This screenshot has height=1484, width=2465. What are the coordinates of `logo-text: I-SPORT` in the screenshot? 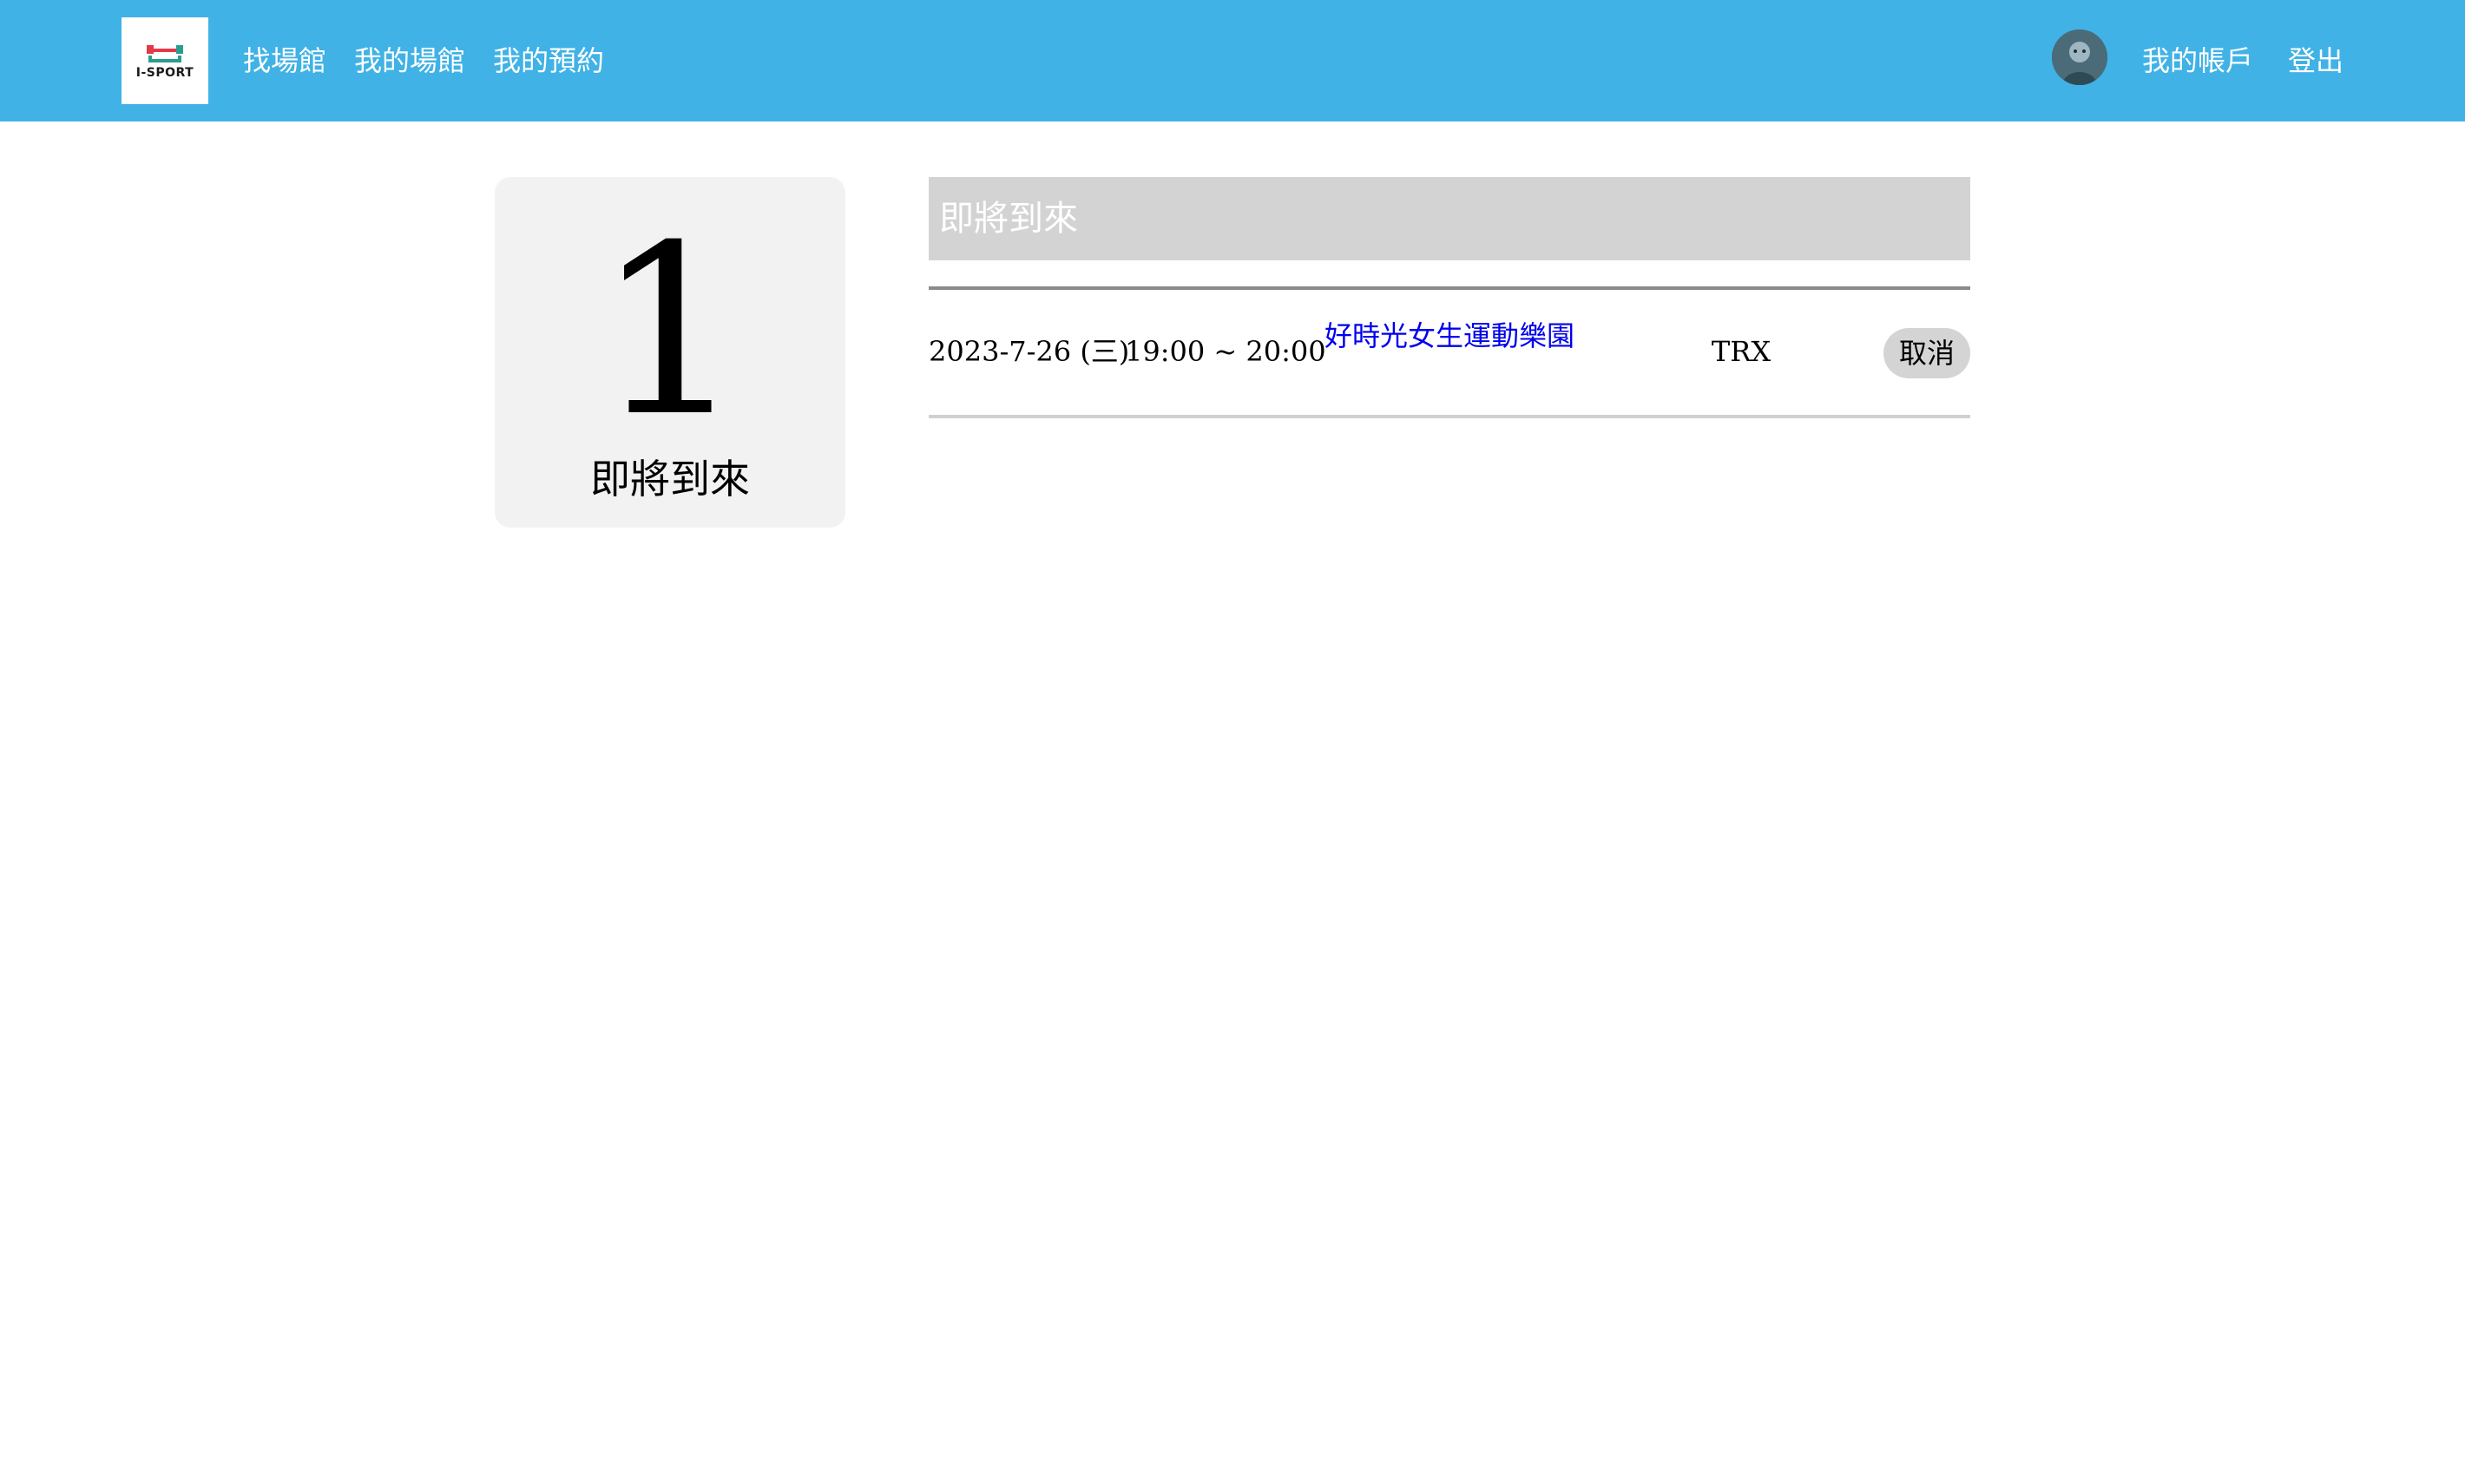 It's located at (164, 73).